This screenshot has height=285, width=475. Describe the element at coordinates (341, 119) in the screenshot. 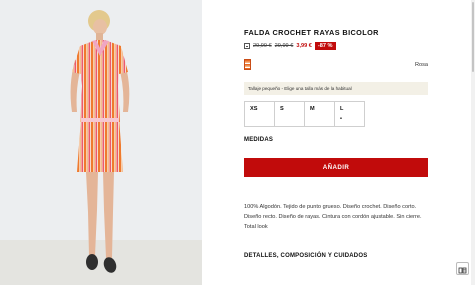

I see `low-stock-marker: •` at that location.